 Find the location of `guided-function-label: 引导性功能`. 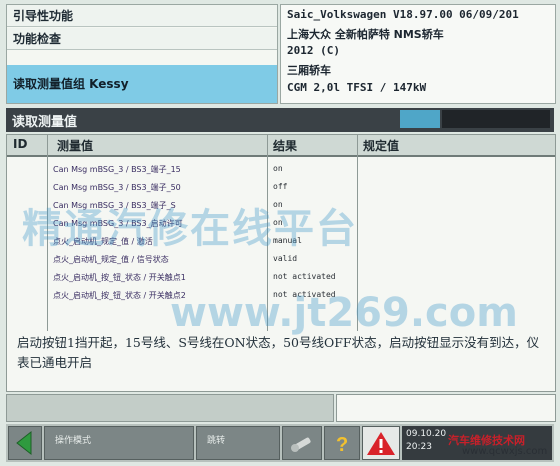

guided-function-label: 引导性功能 is located at coordinates (142, 16).